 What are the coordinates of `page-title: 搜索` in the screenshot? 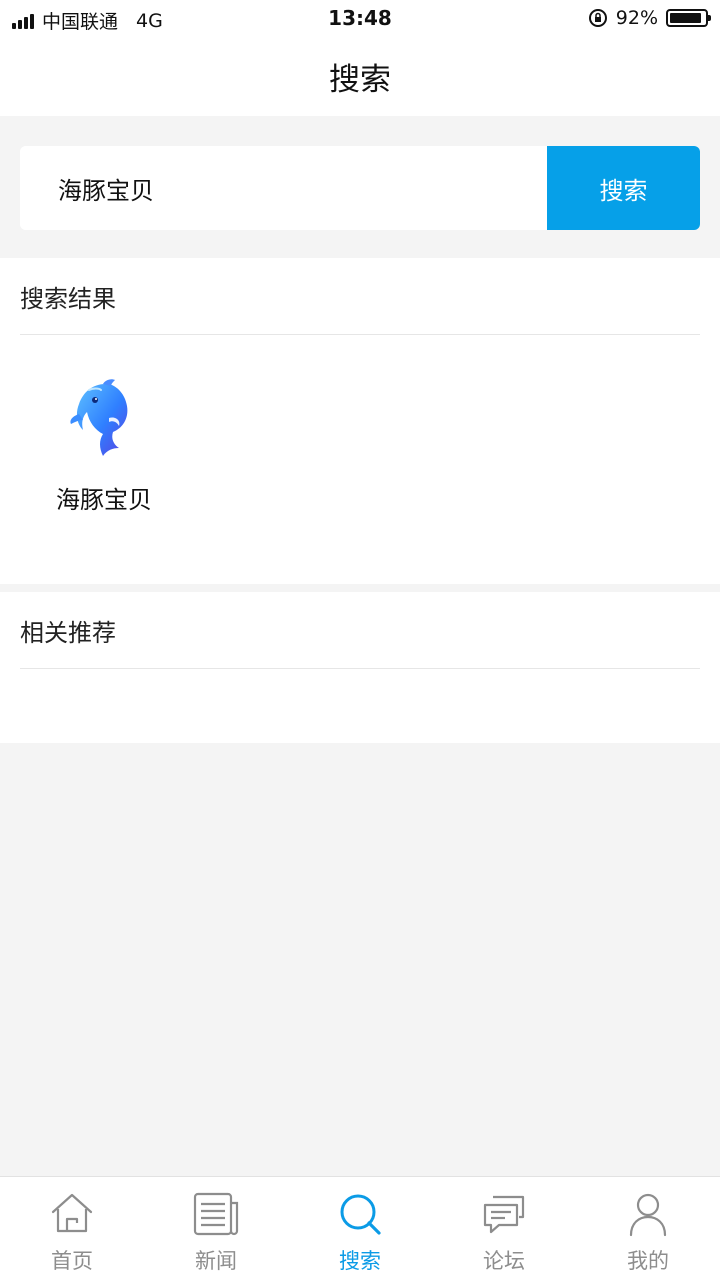 It's located at (360, 79).